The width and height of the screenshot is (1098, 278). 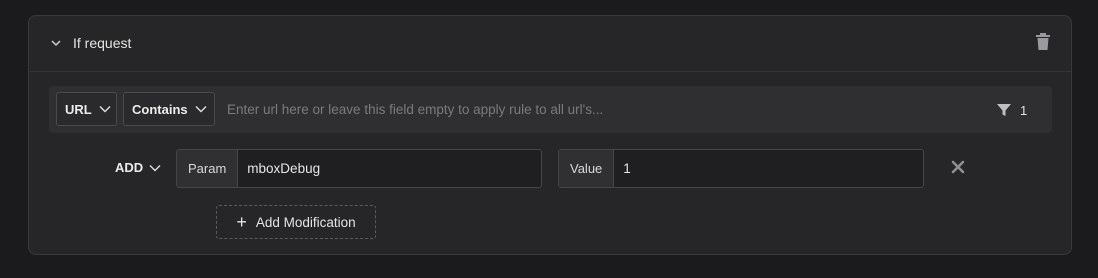 What do you see at coordinates (160, 109) in the screenshot?
I see `match-type-label: Contains` at bounding box center [160, 109].